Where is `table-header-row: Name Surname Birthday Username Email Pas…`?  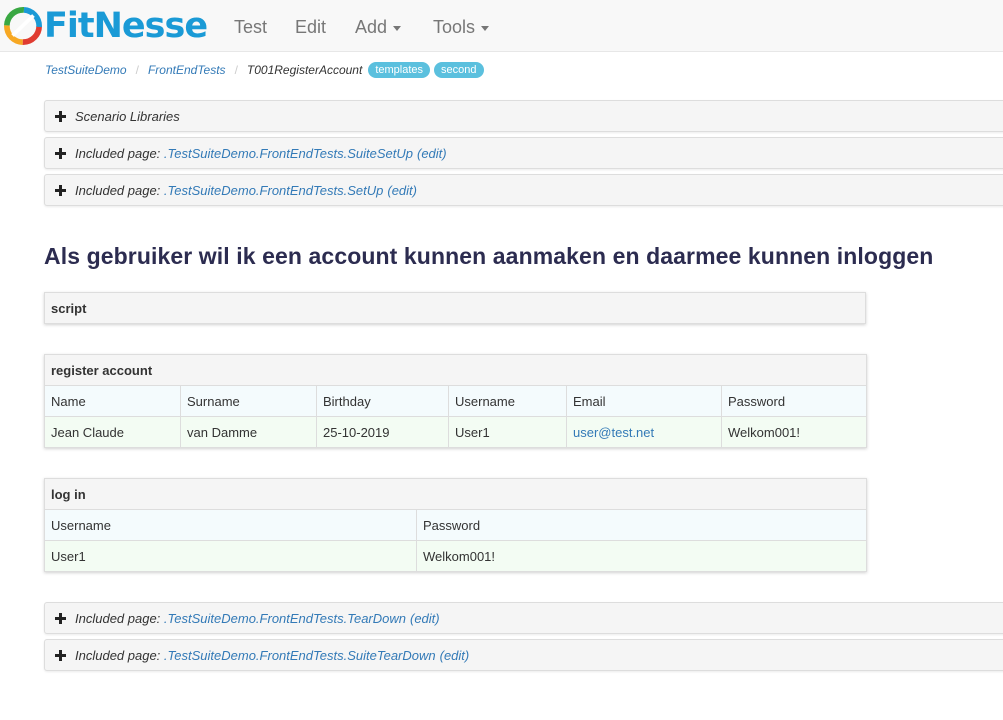 table-header-row: Name Surname Birthday Username Email Pas… is located at coordinates (456, 401).